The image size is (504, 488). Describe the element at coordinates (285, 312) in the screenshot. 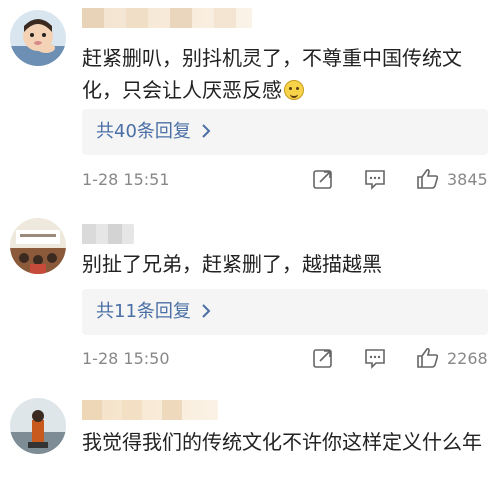

I see `replies-box: 共11条回复` at that location.